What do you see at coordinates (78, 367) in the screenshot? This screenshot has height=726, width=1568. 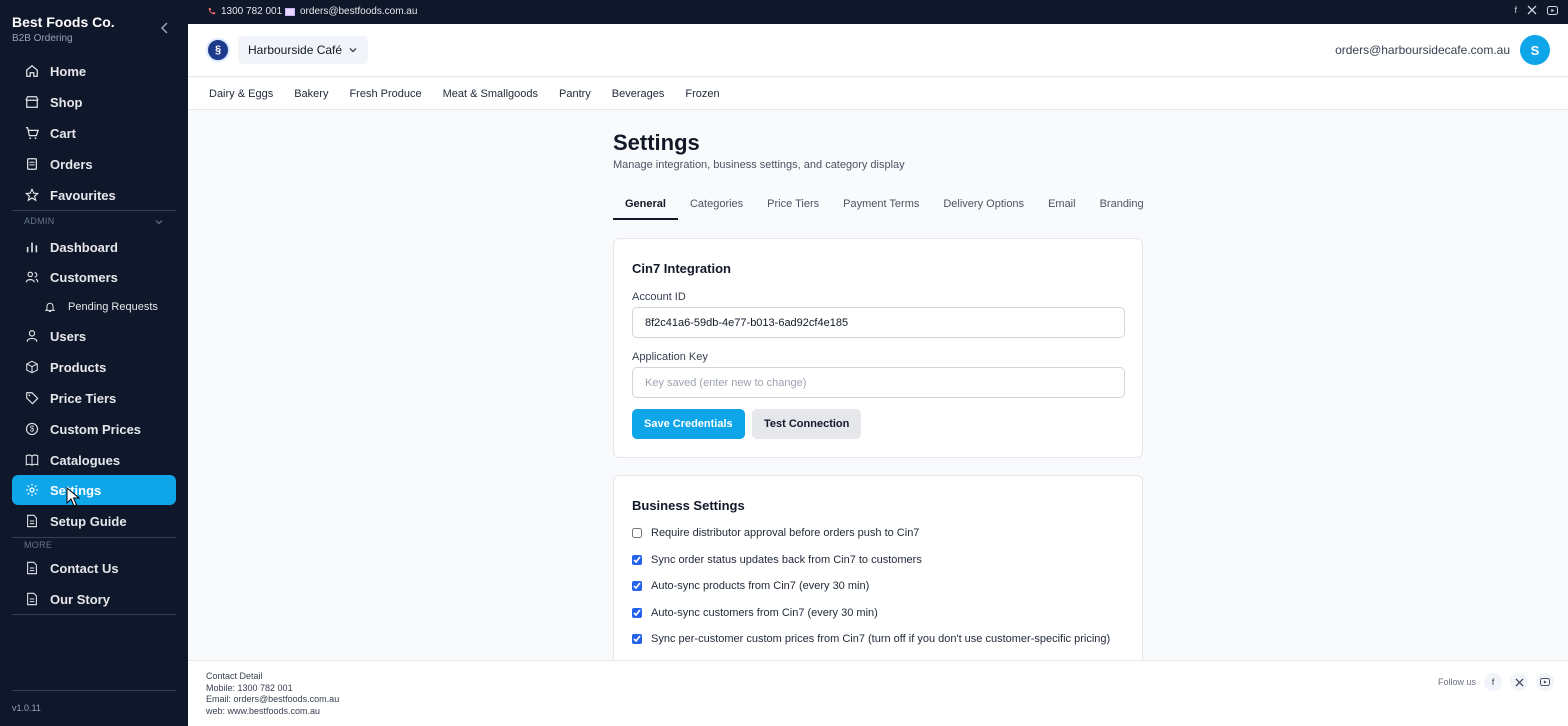 I see `sidebar-item-label: Products` at bounding box center [78, 367].